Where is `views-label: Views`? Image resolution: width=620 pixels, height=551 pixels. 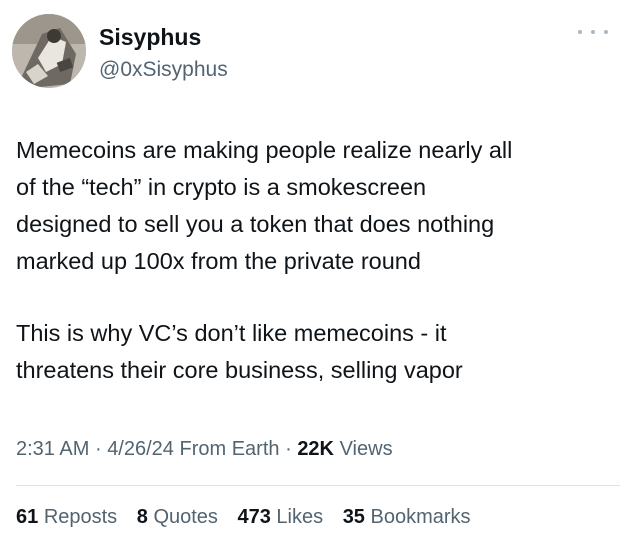
views-label: Views is located at coordinates (366, 449).